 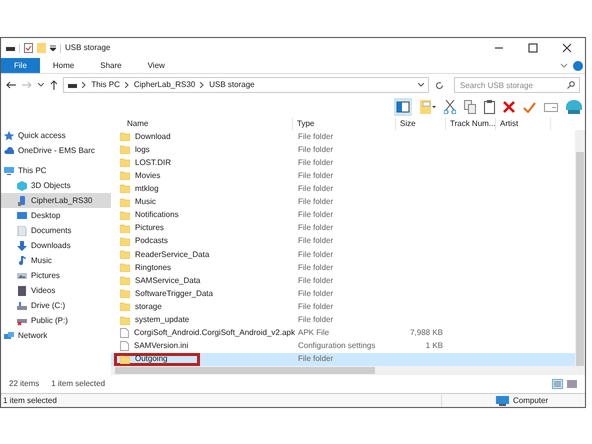 I want to click on breadcrumb: This PC, so click(x=105, y=85).